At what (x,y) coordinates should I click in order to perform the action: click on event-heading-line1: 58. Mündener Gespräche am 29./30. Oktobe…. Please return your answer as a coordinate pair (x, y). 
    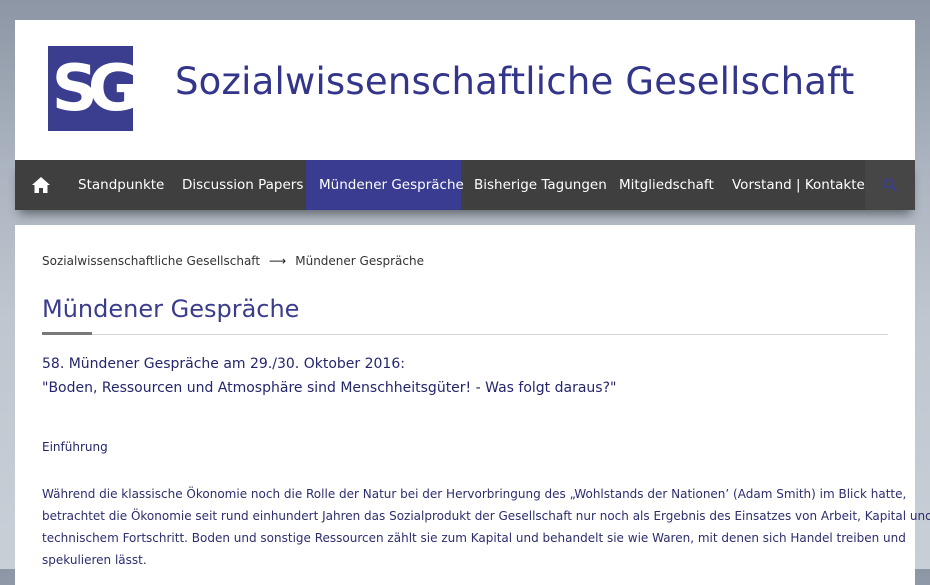
    Looking at the image, I should click on (223, 364).